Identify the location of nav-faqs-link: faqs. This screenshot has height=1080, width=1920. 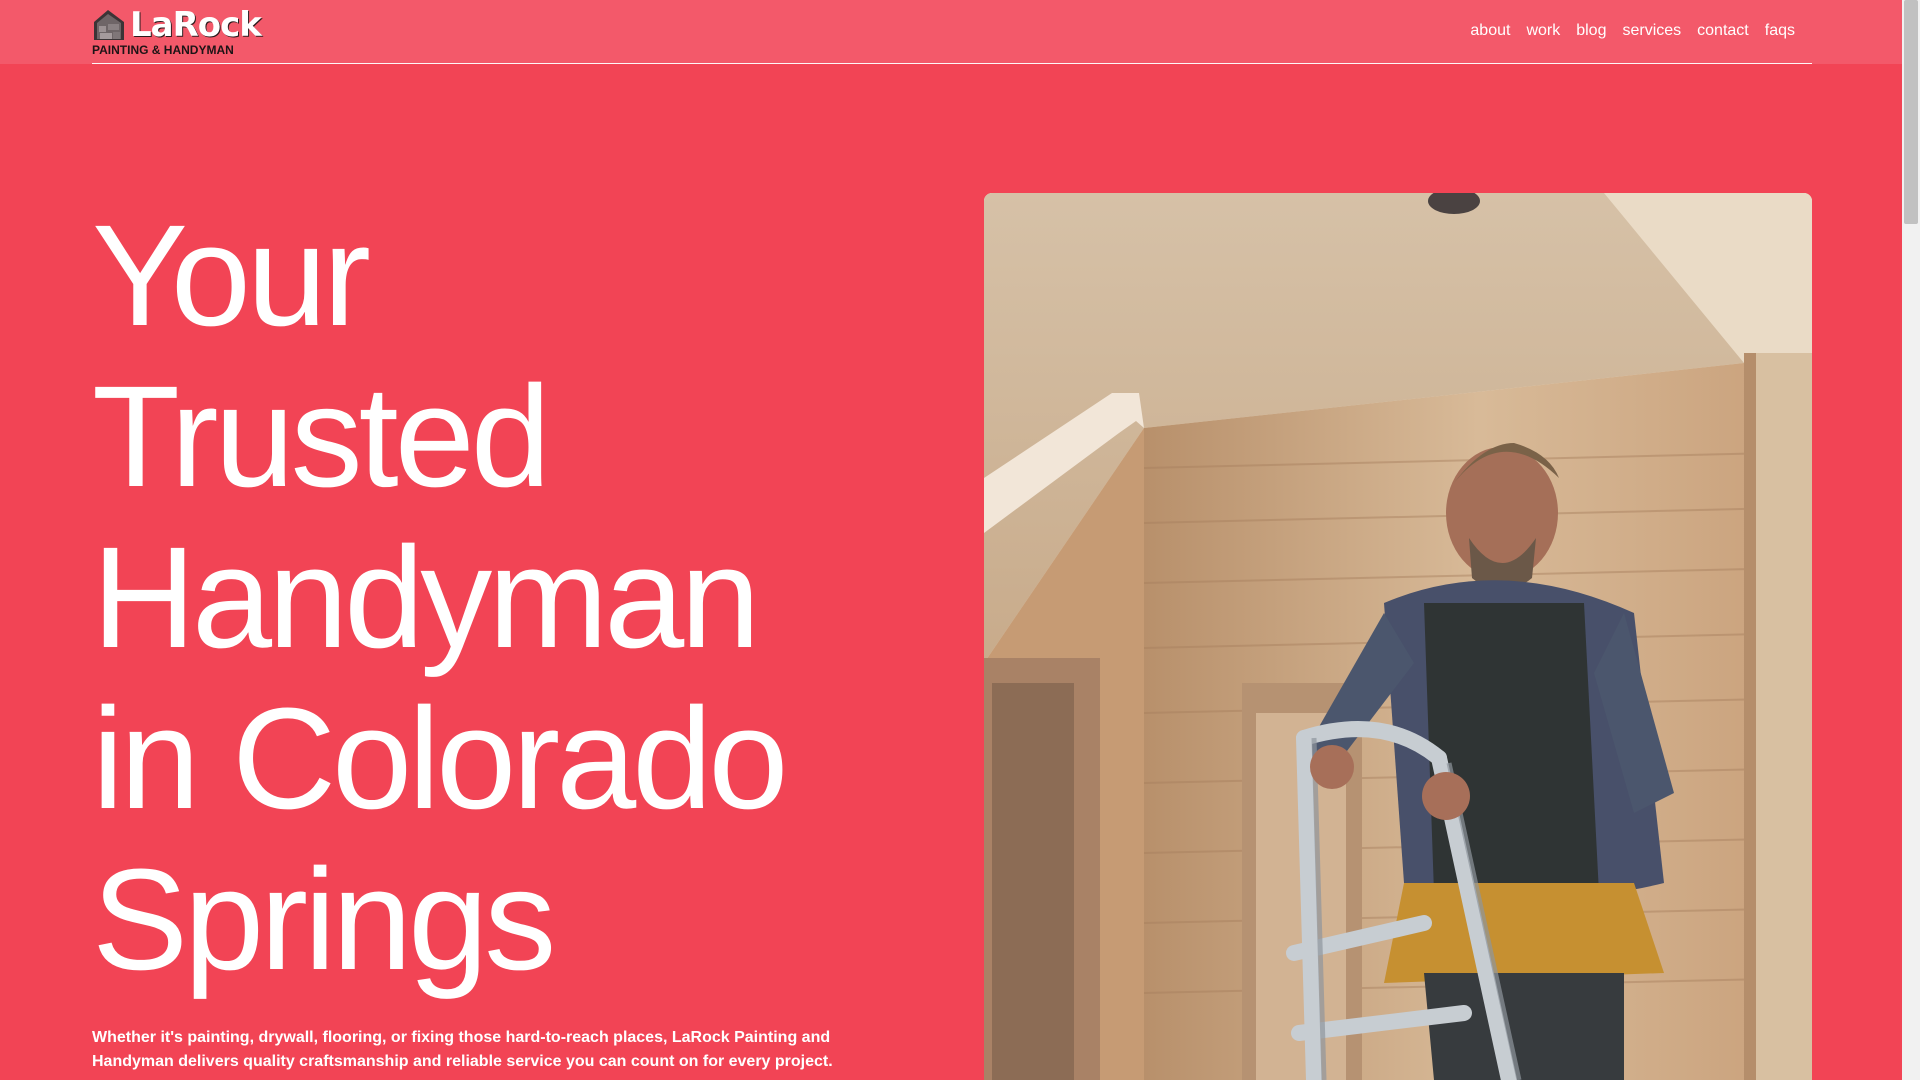
(1780, 31).